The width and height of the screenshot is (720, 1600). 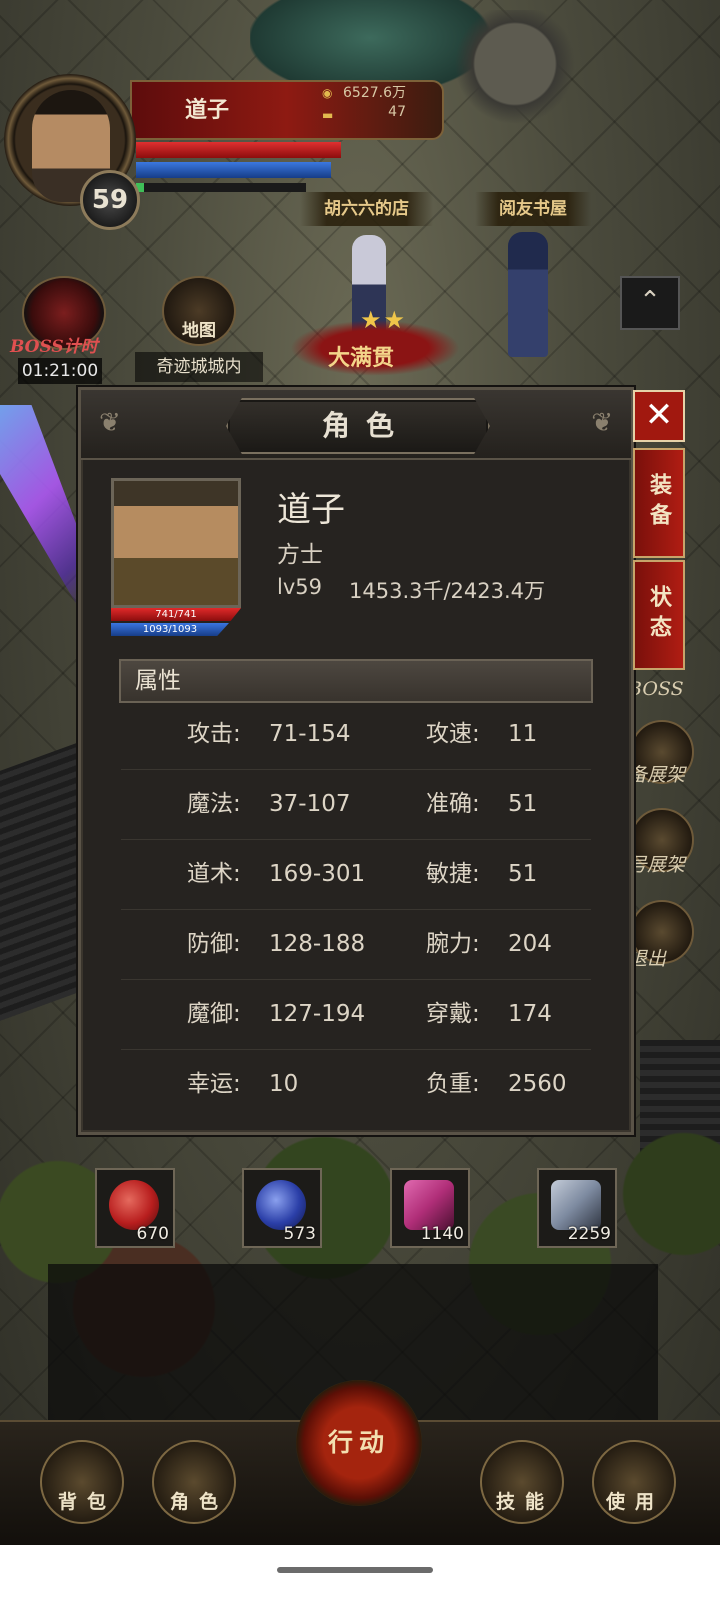 What do you see at coordinates (317, 1014) in the screenshot?
I see `stat-value: 127-194` at bounding box center [317, 1014].